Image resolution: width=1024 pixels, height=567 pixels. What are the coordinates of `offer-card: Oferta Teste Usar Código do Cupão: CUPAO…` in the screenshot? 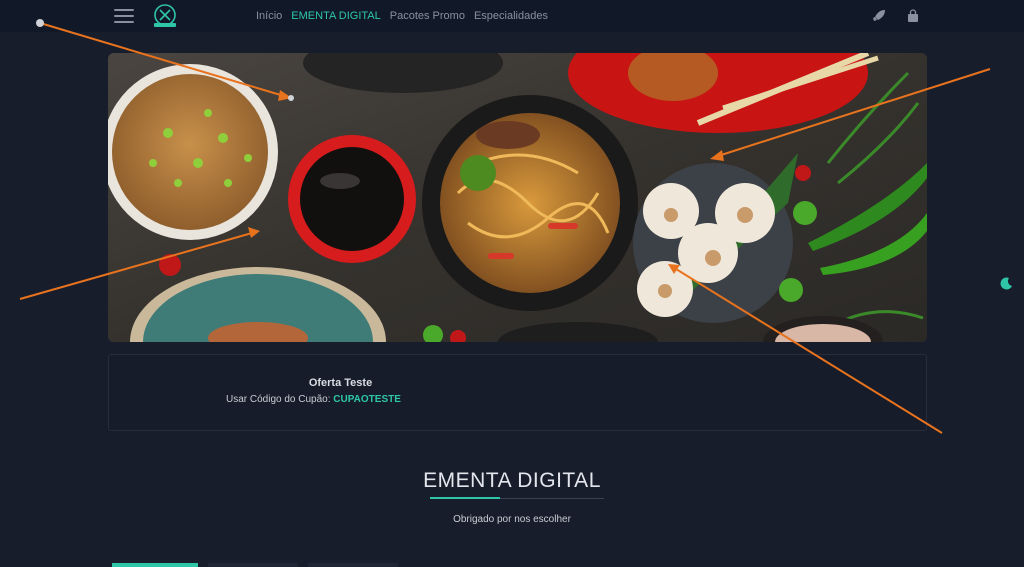 It's located at (517, 392).